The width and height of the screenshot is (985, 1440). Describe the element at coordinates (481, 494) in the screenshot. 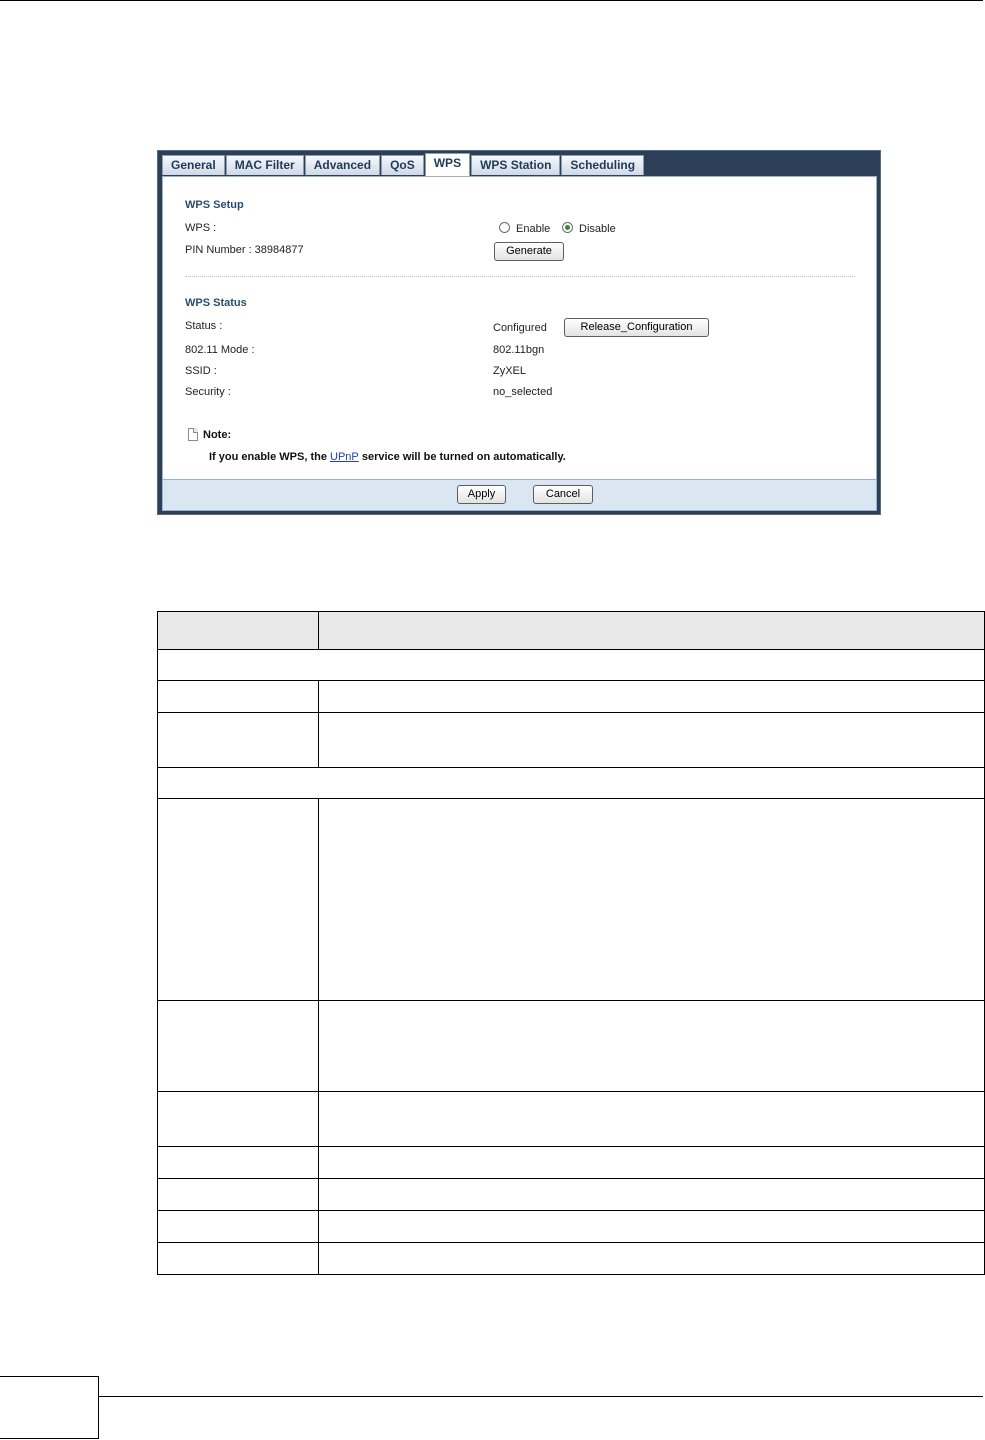

I see `apply-button: Apply` at that location.